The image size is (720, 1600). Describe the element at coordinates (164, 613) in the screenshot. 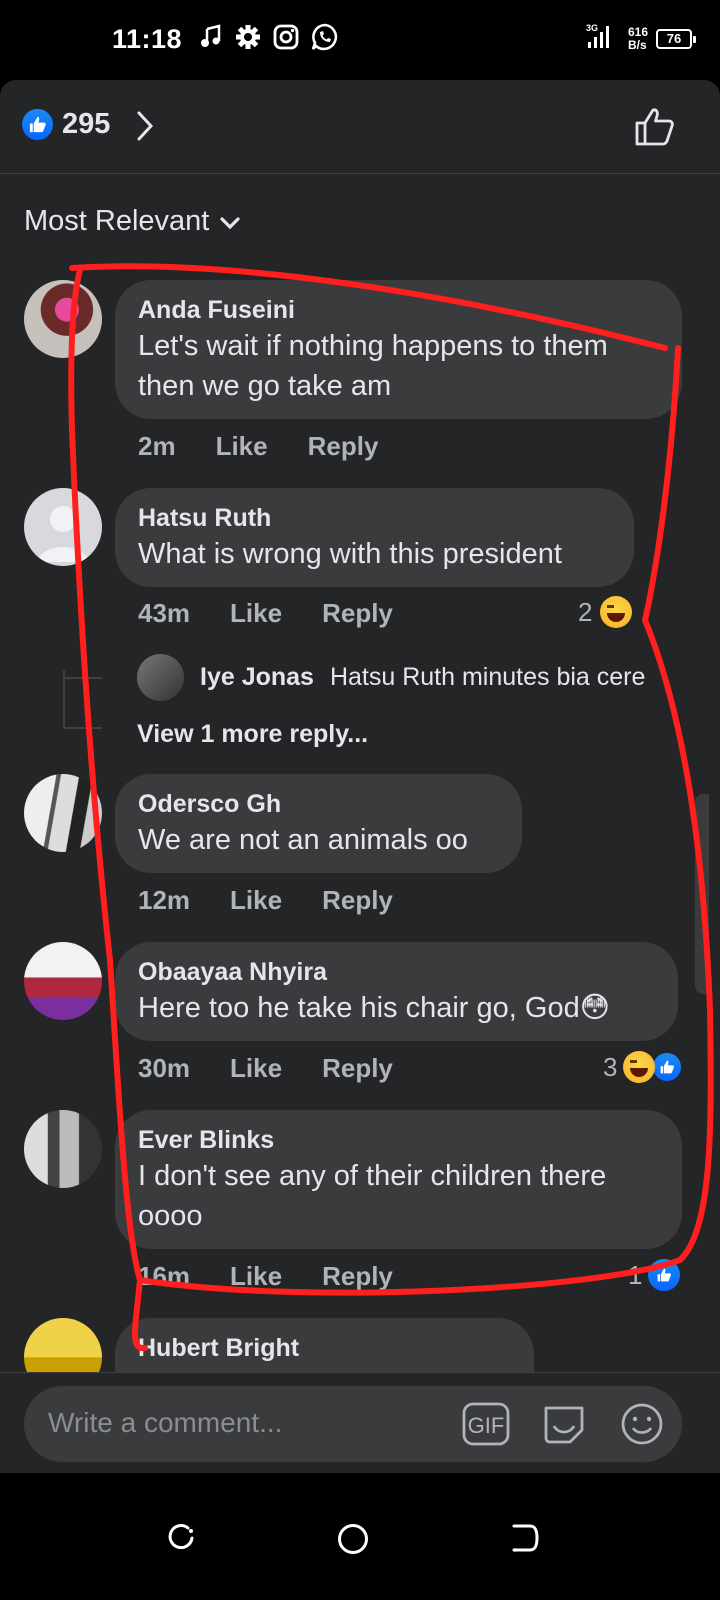

I see `comment-timestamp: 43m` at that location.